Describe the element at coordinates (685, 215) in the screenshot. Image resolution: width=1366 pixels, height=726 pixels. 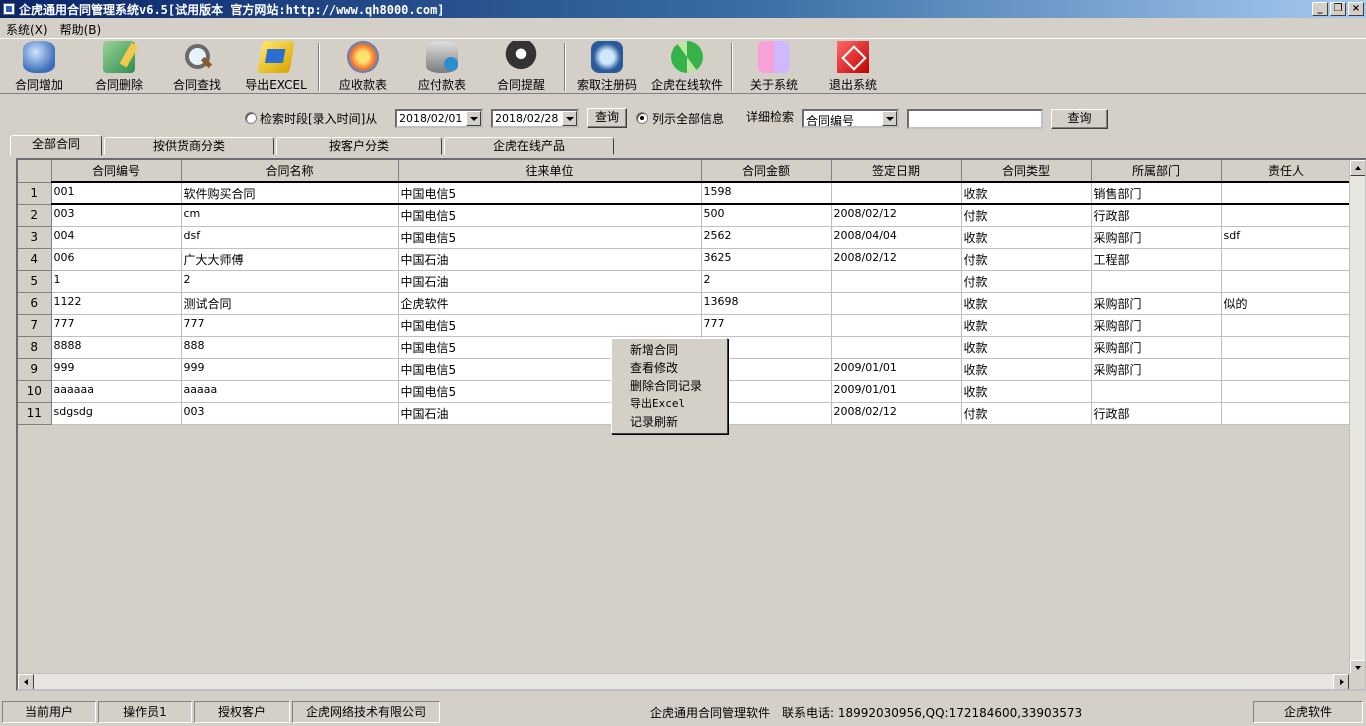
I see `table-row: 2 003 cm 中国电信5 500 2008/02/12 付款 行政部` at that location.